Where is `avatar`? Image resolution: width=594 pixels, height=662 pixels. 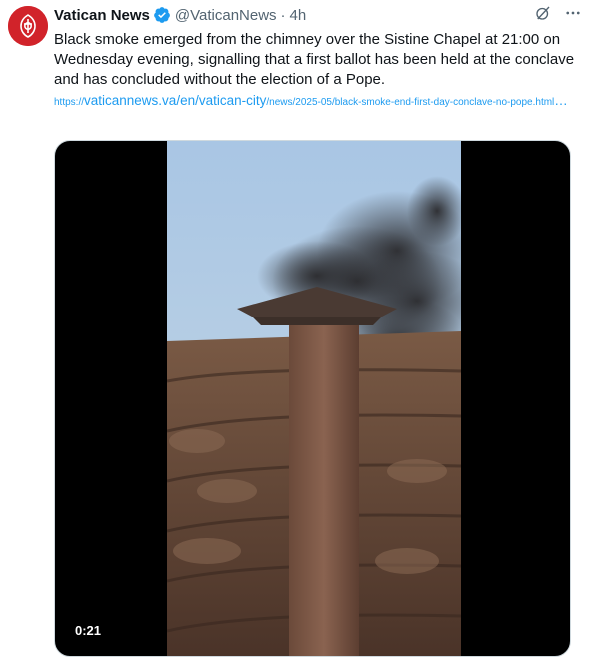
avatar is located at coordinates (28, 26).